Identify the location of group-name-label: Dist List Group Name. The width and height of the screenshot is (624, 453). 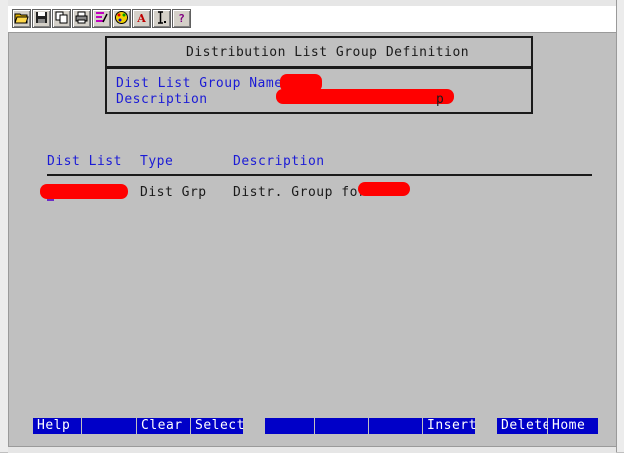
(199, 83).